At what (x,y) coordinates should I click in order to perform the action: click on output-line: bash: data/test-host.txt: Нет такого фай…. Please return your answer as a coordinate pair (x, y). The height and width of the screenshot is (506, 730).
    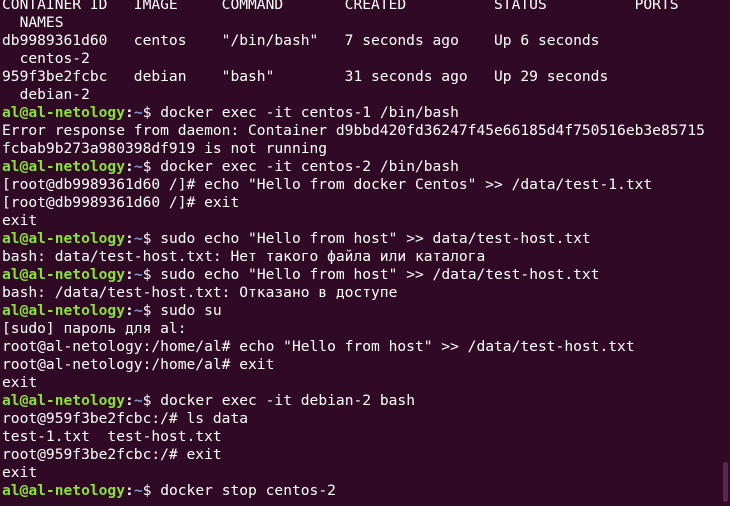
    Looking at the image, I should click on (359, 257).